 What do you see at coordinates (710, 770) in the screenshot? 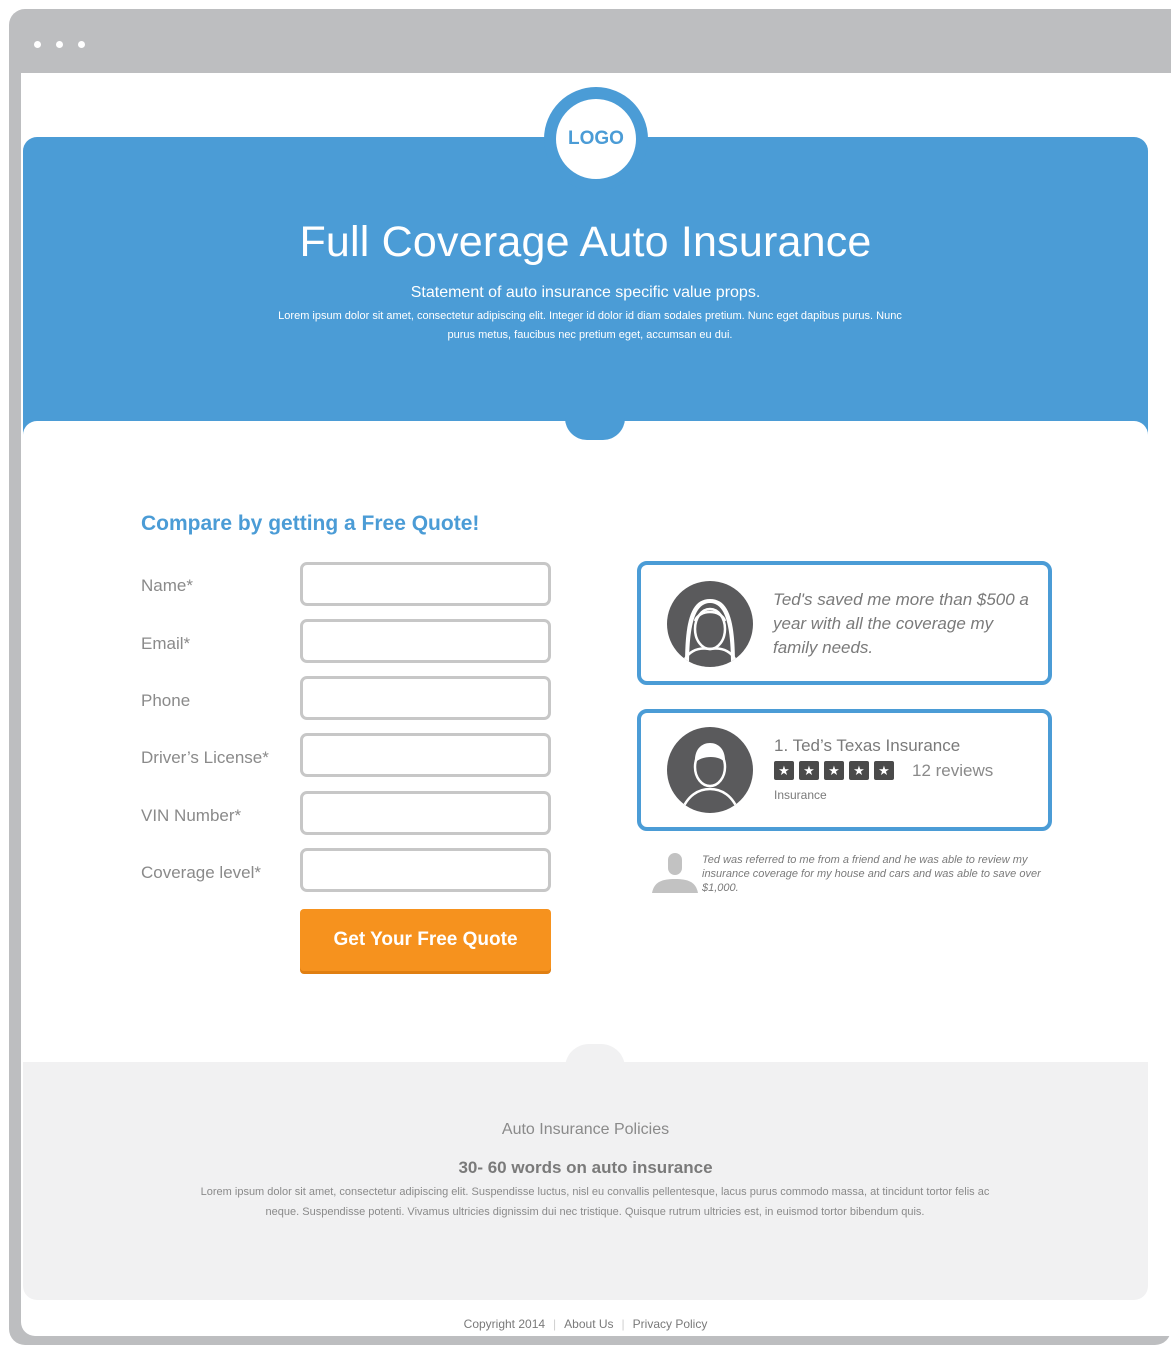
I see `man-avatar-icon` at bounding box center [710, 770].